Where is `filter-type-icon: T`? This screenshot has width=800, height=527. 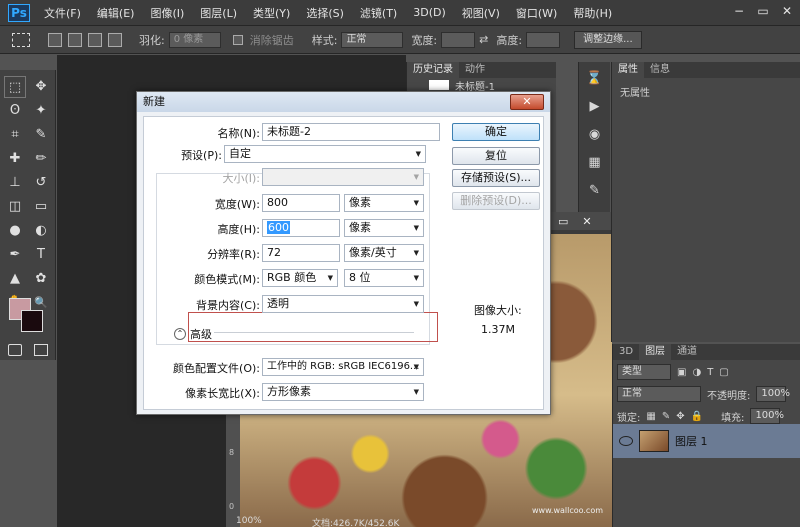
filter-type-icon: T is located at coordinates (710, 372).